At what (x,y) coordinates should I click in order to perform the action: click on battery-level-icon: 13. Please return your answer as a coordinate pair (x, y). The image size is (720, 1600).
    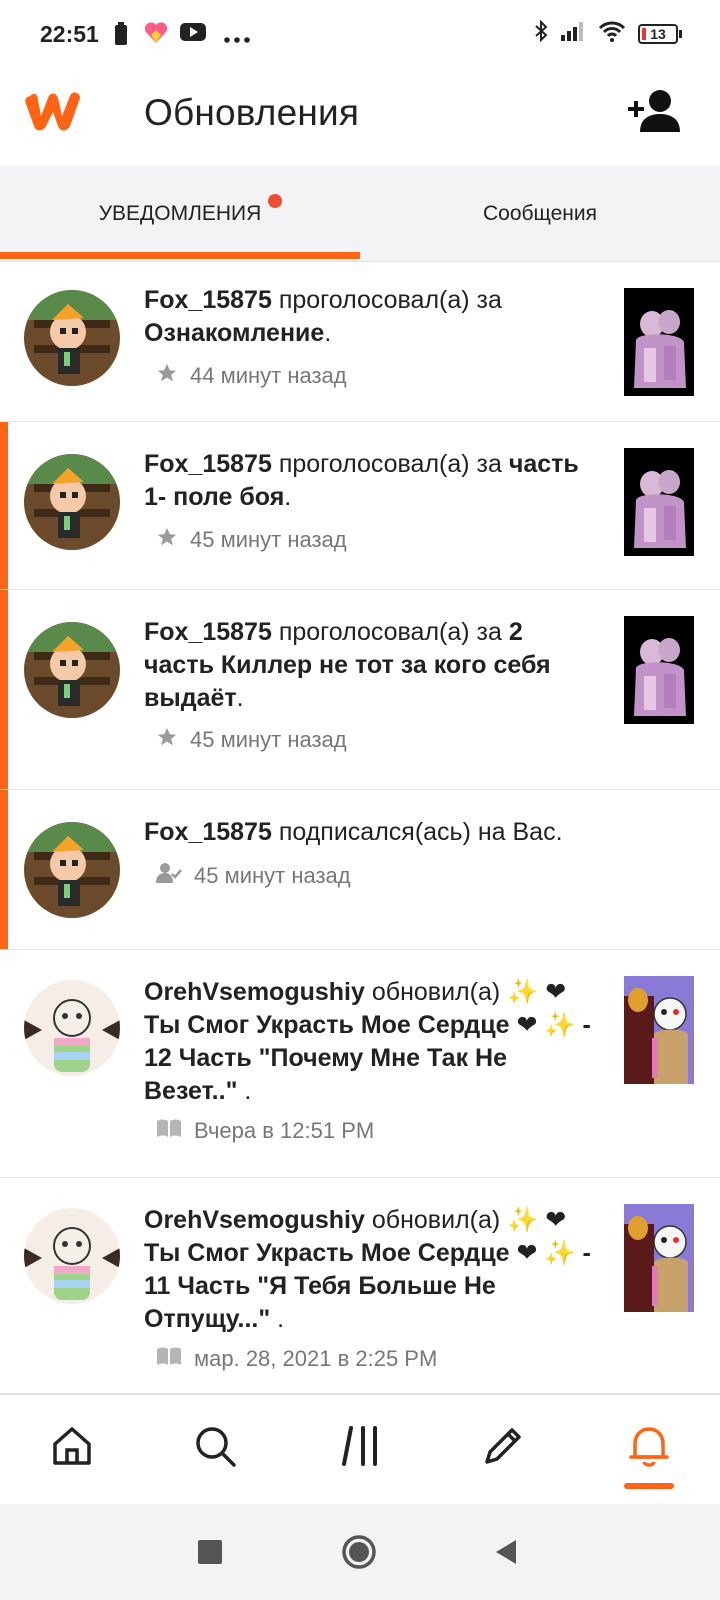
    Looking at the image, I should click on (660, 33).